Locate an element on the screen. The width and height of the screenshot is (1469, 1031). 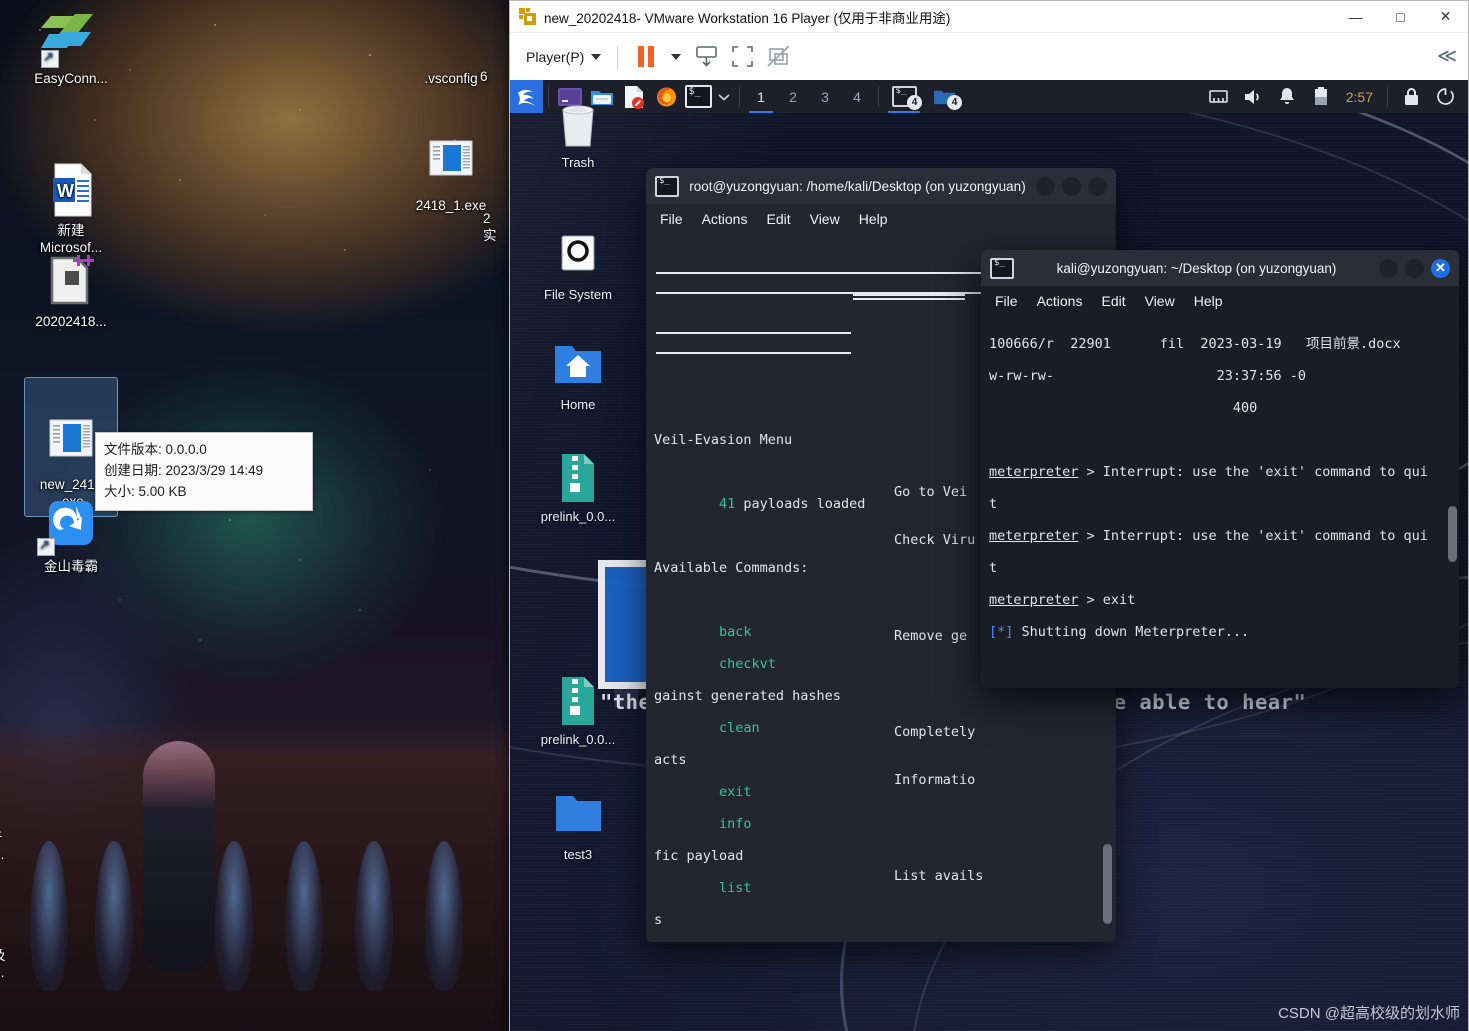
close-dot is located at coordinates (1097, 186).